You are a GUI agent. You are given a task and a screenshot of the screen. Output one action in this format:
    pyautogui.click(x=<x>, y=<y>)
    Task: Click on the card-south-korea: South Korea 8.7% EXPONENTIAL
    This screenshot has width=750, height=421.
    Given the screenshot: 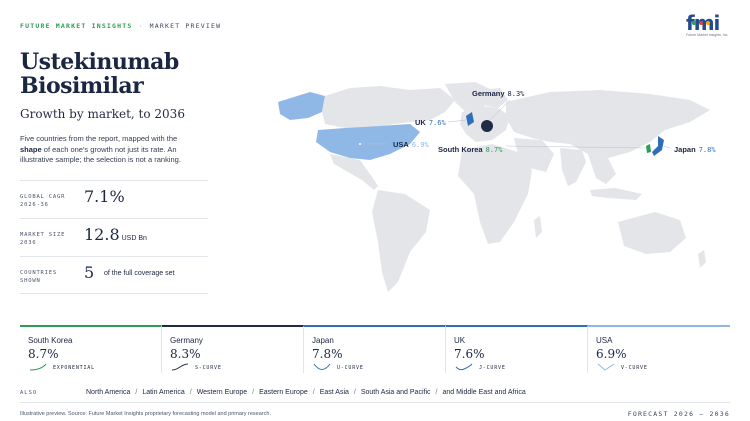 What is the action you would take?
    pyautogui.click(x=91, y=349)
    